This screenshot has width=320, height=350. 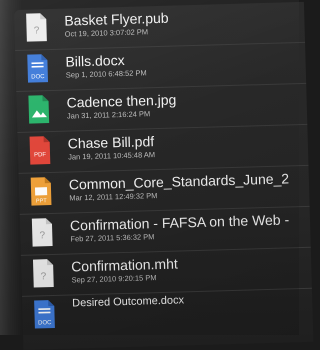 What do you see at coordinates (121, 101) in the screenshot?
I see `file-name: Cadence then.jpg` at bounding box center [121, 101].